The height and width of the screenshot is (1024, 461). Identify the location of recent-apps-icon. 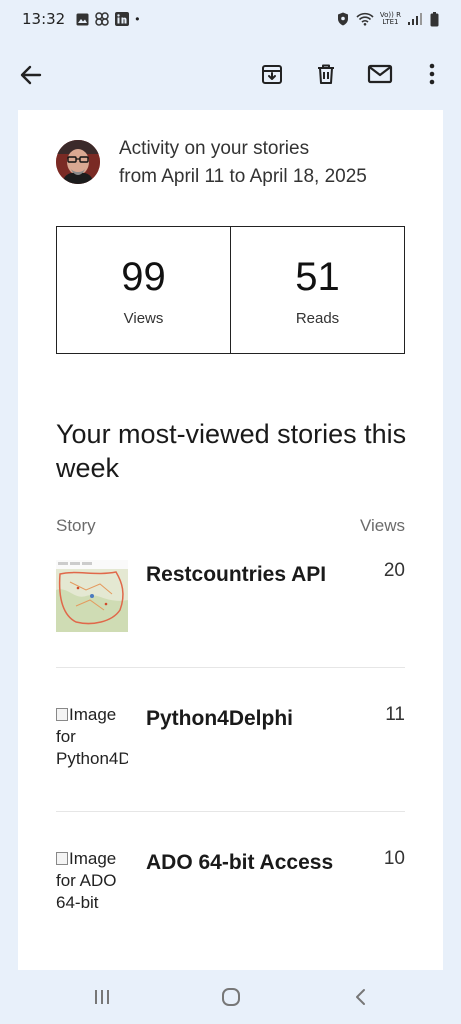
(102, 997).